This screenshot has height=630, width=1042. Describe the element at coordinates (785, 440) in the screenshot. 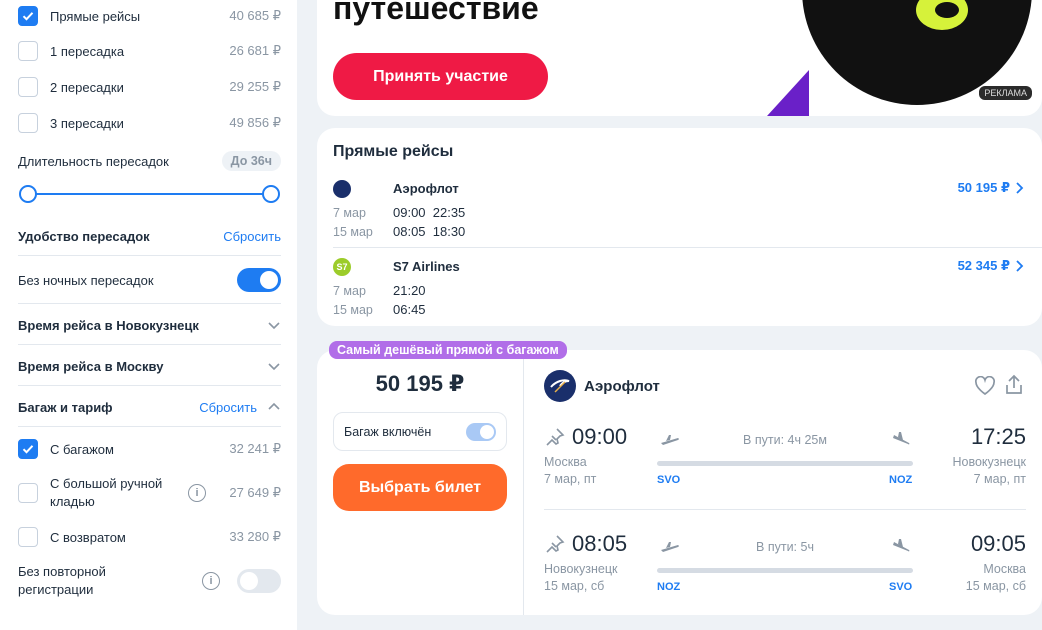

I see `outbound-duration: В пути: 4ч 25м` at that location.